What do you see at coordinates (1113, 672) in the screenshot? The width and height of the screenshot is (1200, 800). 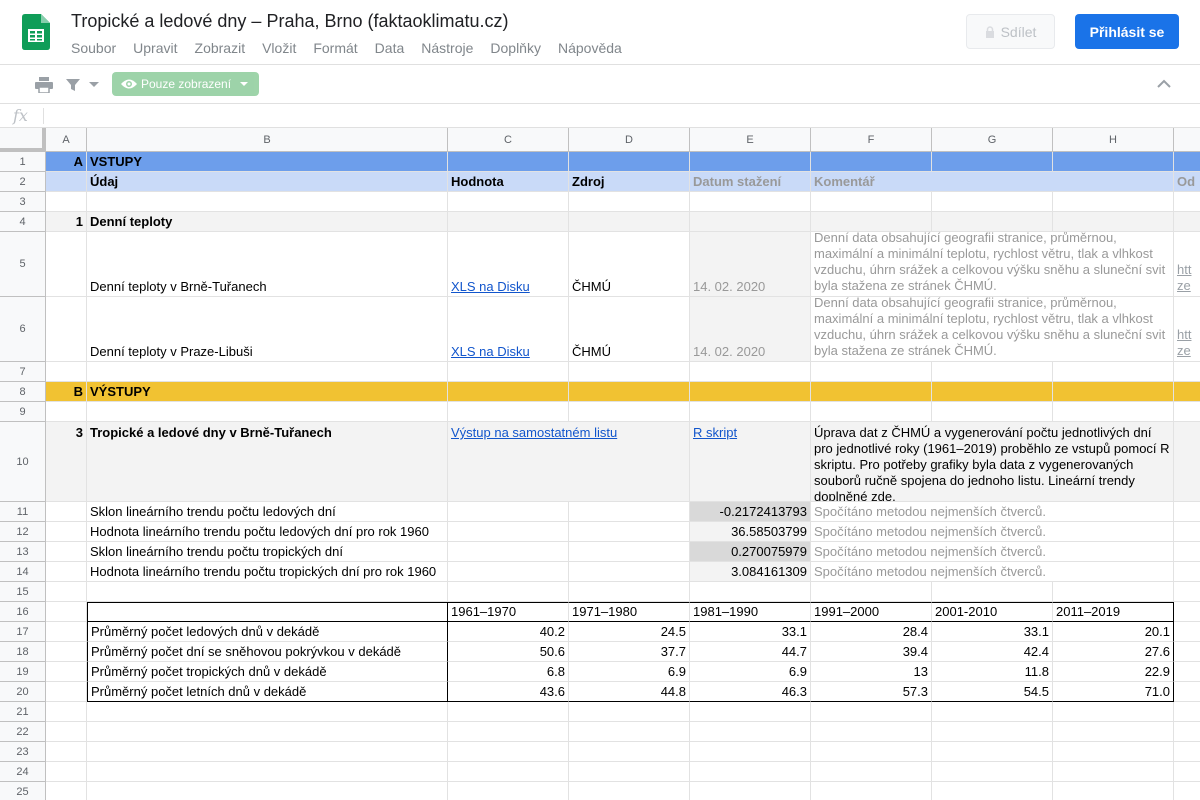 I see `table-cell: 22.9` at bounding box center [1113, 672].